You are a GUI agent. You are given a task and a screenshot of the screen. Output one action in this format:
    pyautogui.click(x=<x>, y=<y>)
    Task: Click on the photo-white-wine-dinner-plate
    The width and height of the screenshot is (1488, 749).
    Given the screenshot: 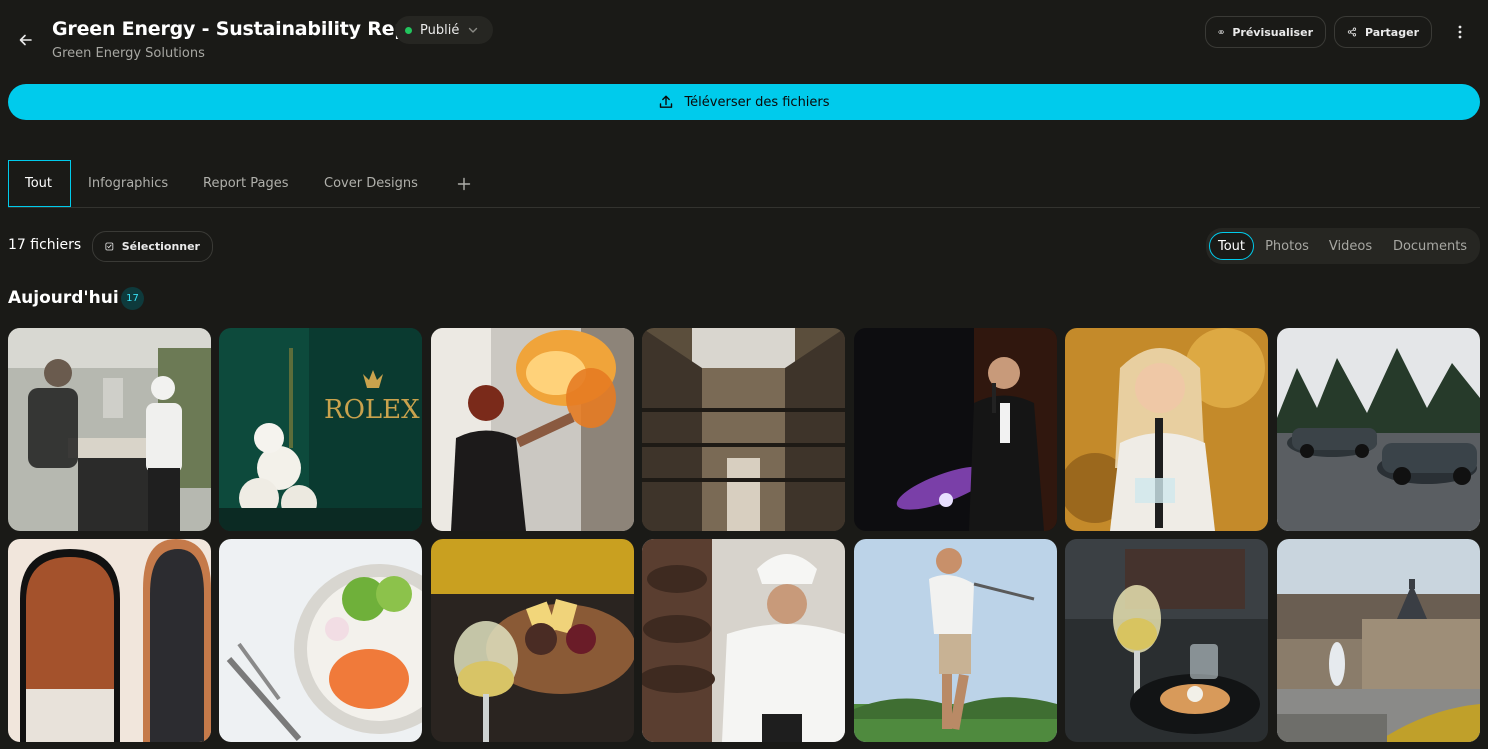 What is the action you would take?
    pyautogui.click(x=1166, y=640)
    